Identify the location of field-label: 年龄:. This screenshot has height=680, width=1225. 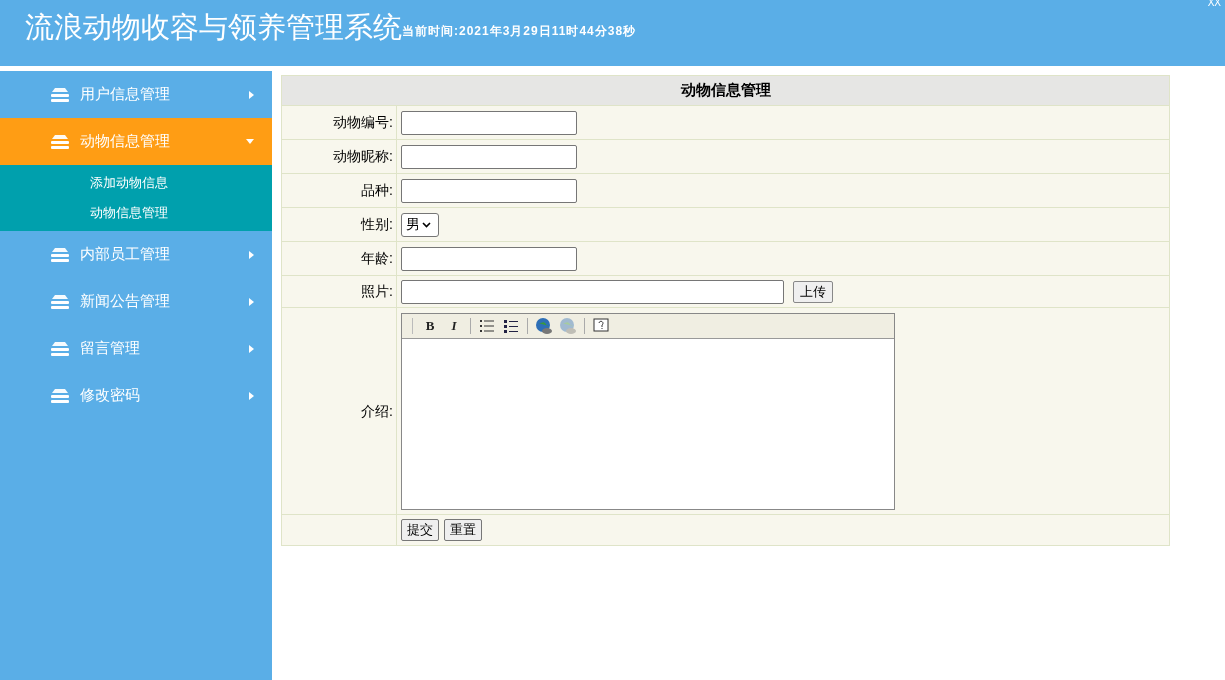
(377, 258).